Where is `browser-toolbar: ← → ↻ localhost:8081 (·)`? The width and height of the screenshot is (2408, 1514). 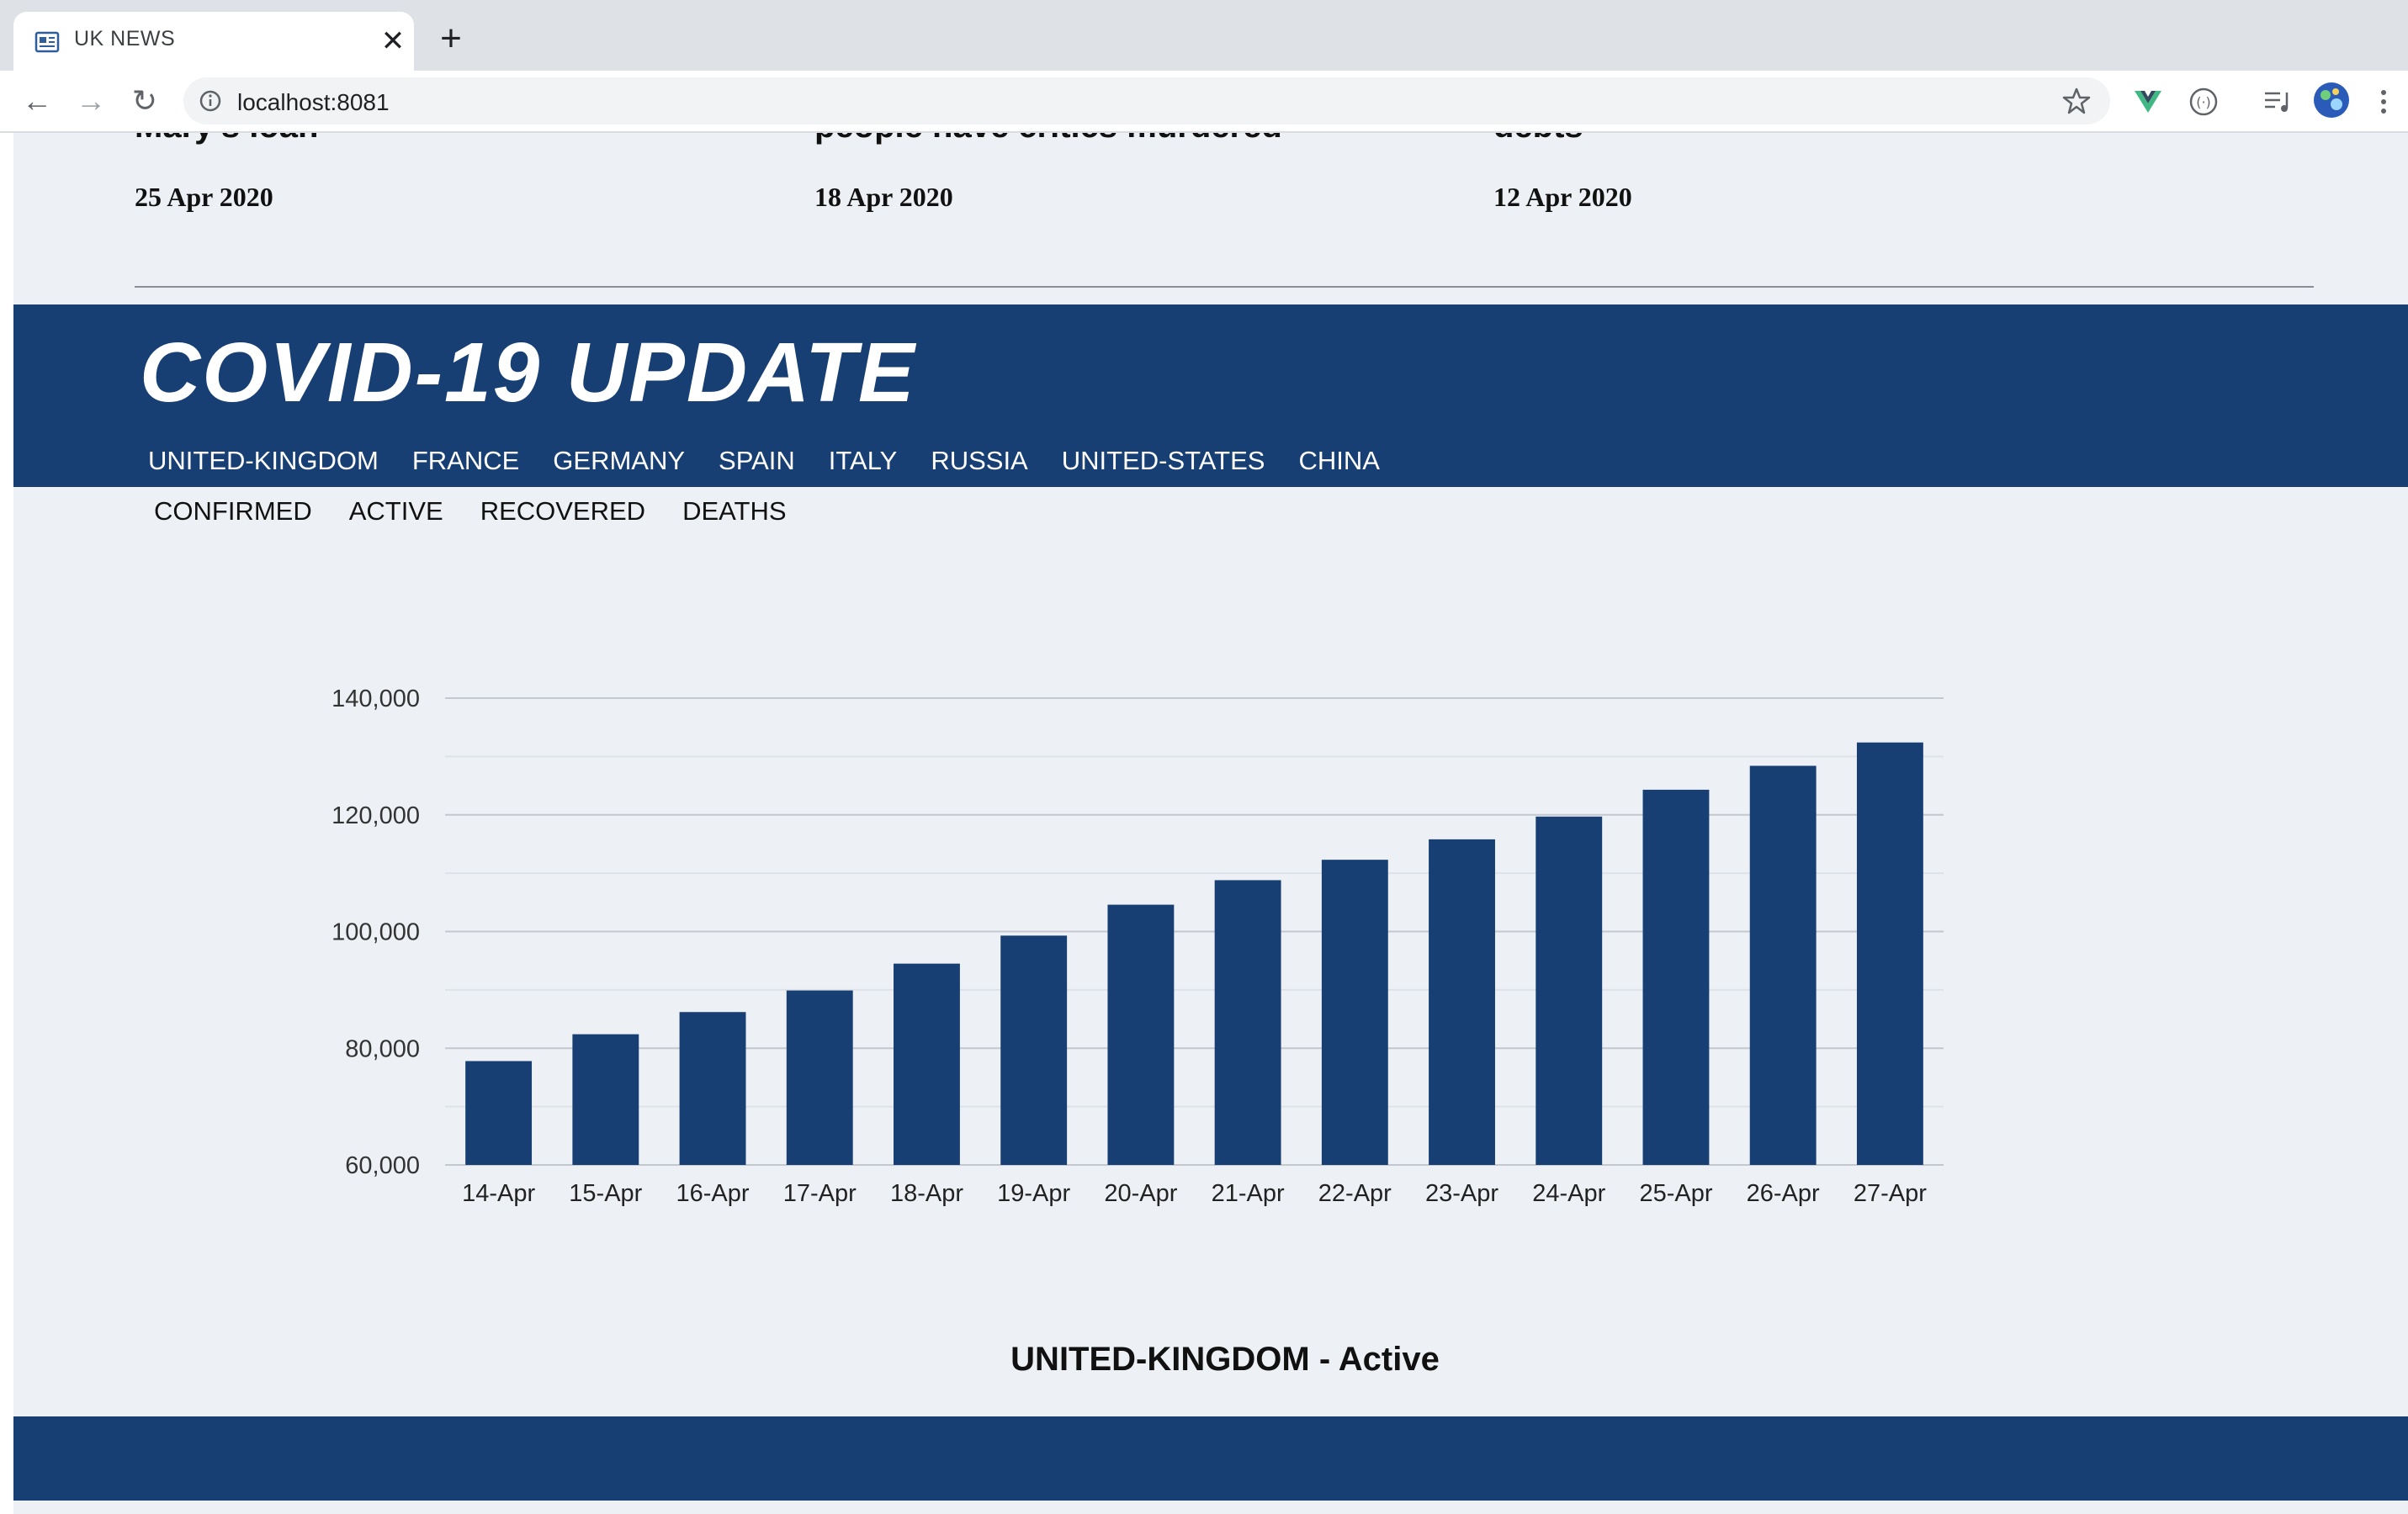
browser-toolbar: ← → ↻ localhost:8081 (·) is located at coordinates (1204, 102).